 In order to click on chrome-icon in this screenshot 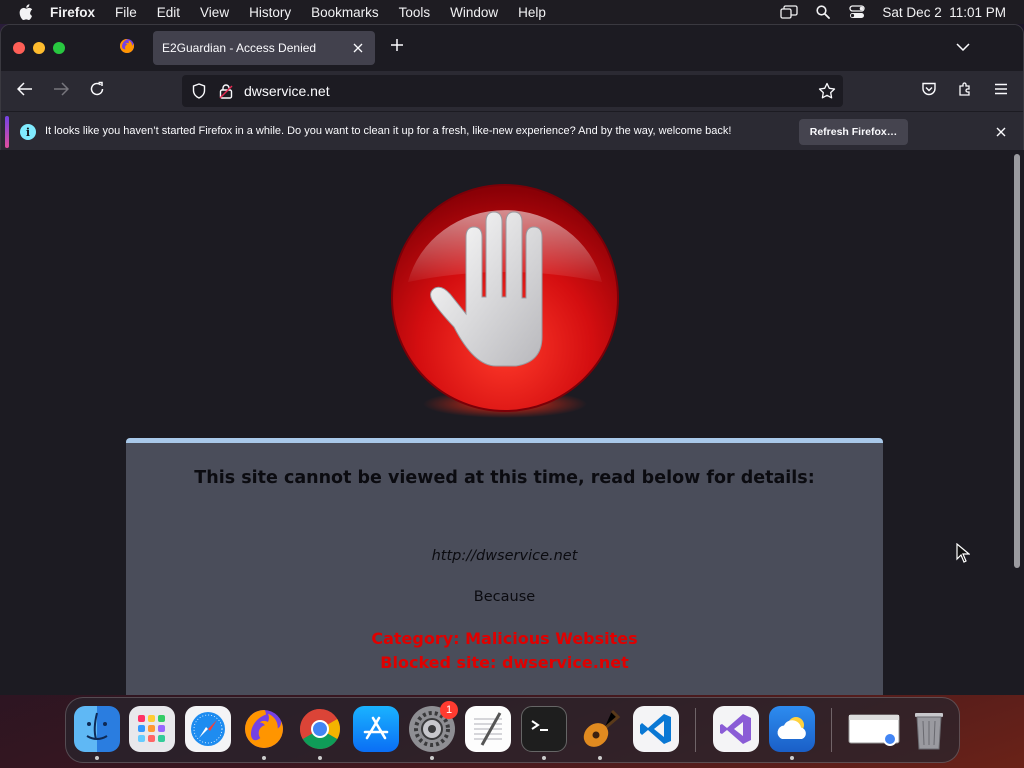, I will do `click(320, 729)`.